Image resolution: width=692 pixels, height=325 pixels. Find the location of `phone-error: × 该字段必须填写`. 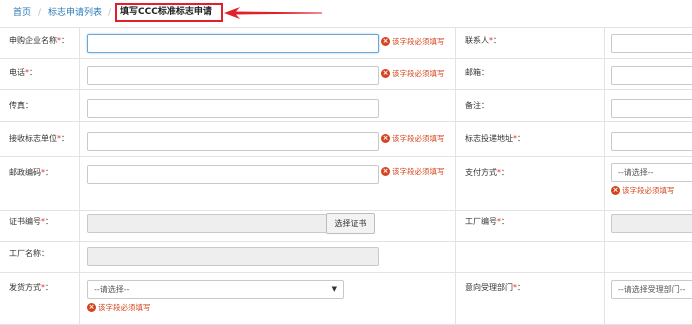

phone-error: × 该字段必须填写 is located at coordinates (413, 73).